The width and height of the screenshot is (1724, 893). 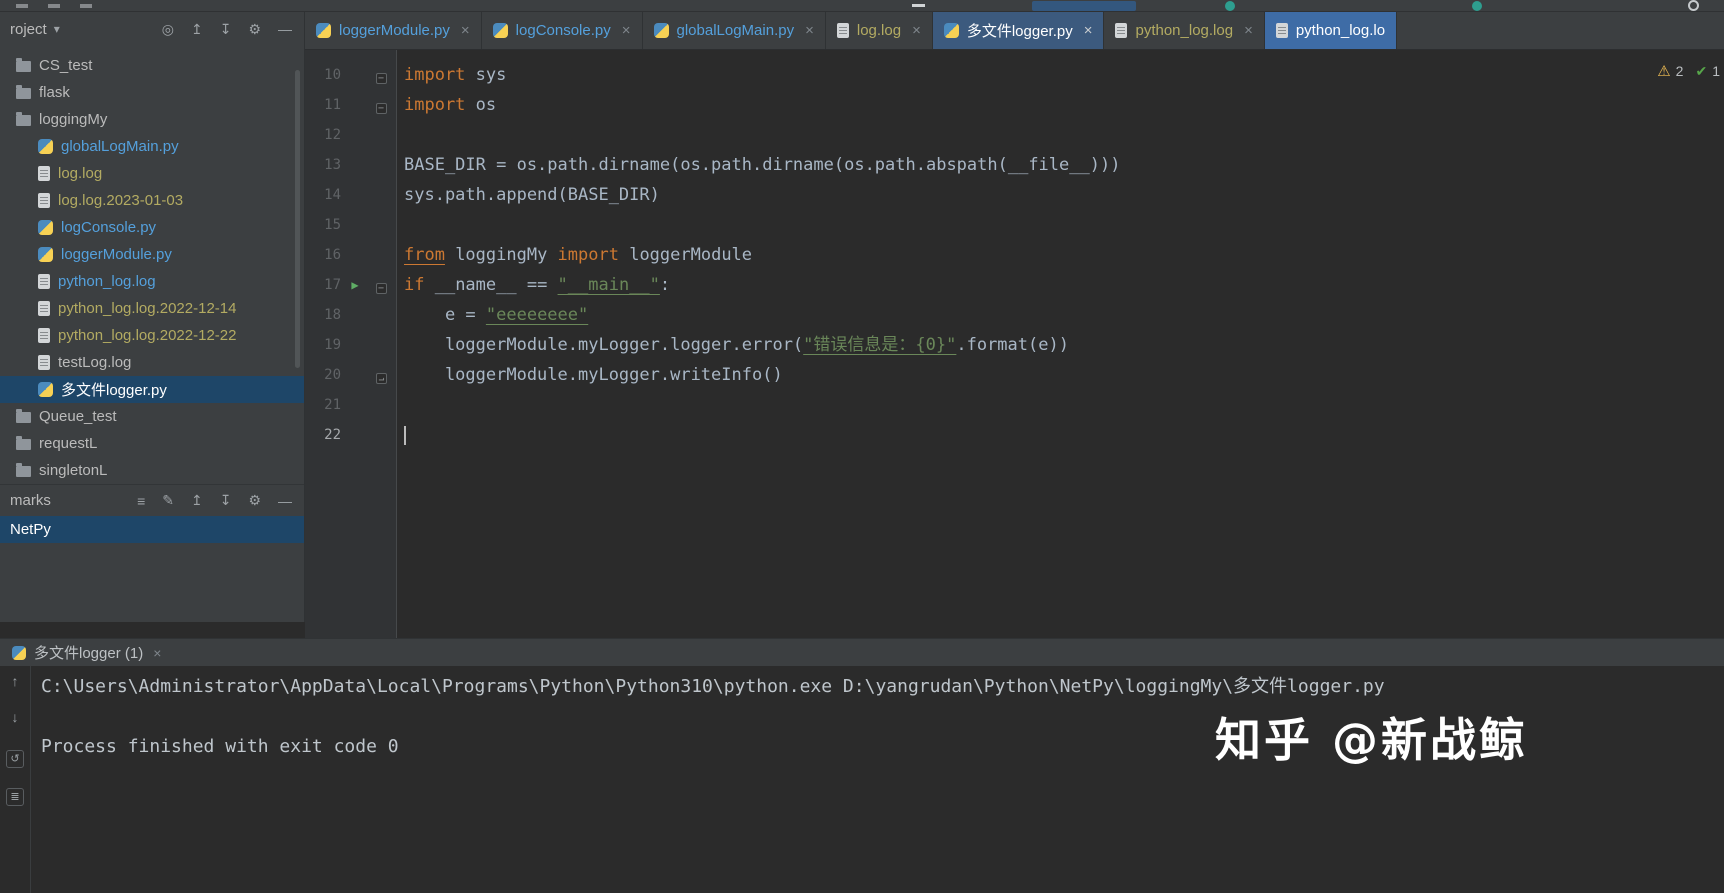 What do you see at coordinates (152, 119) in the screenshot?
I see `tree-item: loggingMy` at bounding box center [152, 119].